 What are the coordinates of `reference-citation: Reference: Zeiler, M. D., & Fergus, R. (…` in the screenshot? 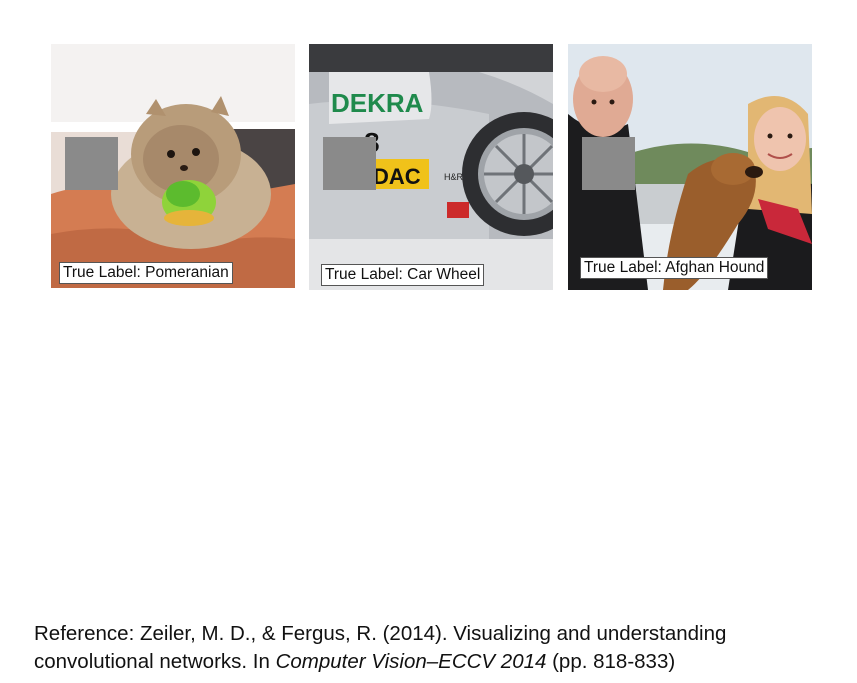 It's located at (441, 648).